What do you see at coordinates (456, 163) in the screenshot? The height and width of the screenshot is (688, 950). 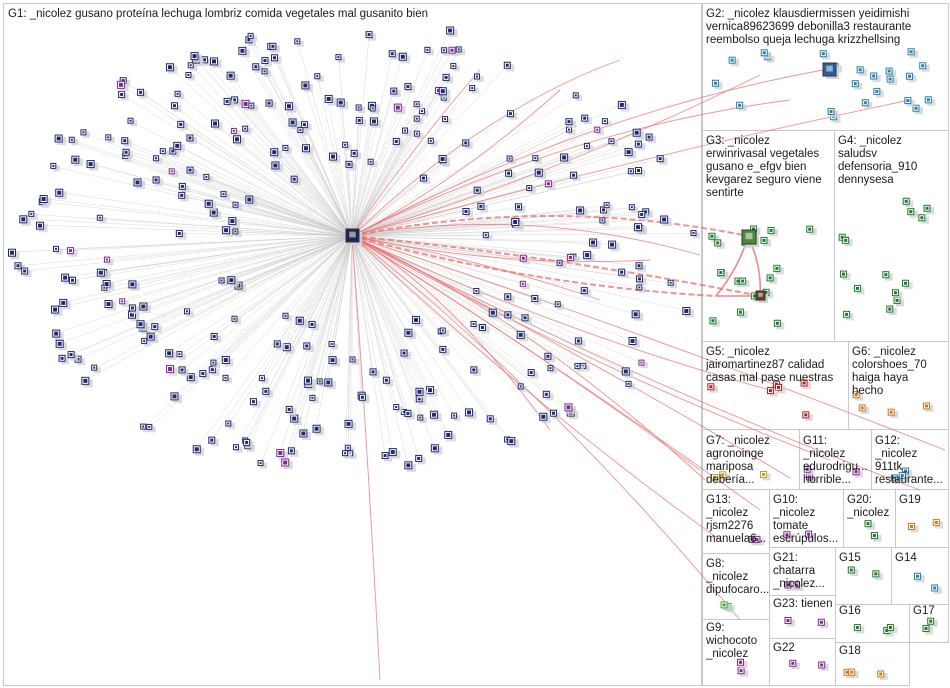 I see `edge-highlight` at bounding box center [456, 163].